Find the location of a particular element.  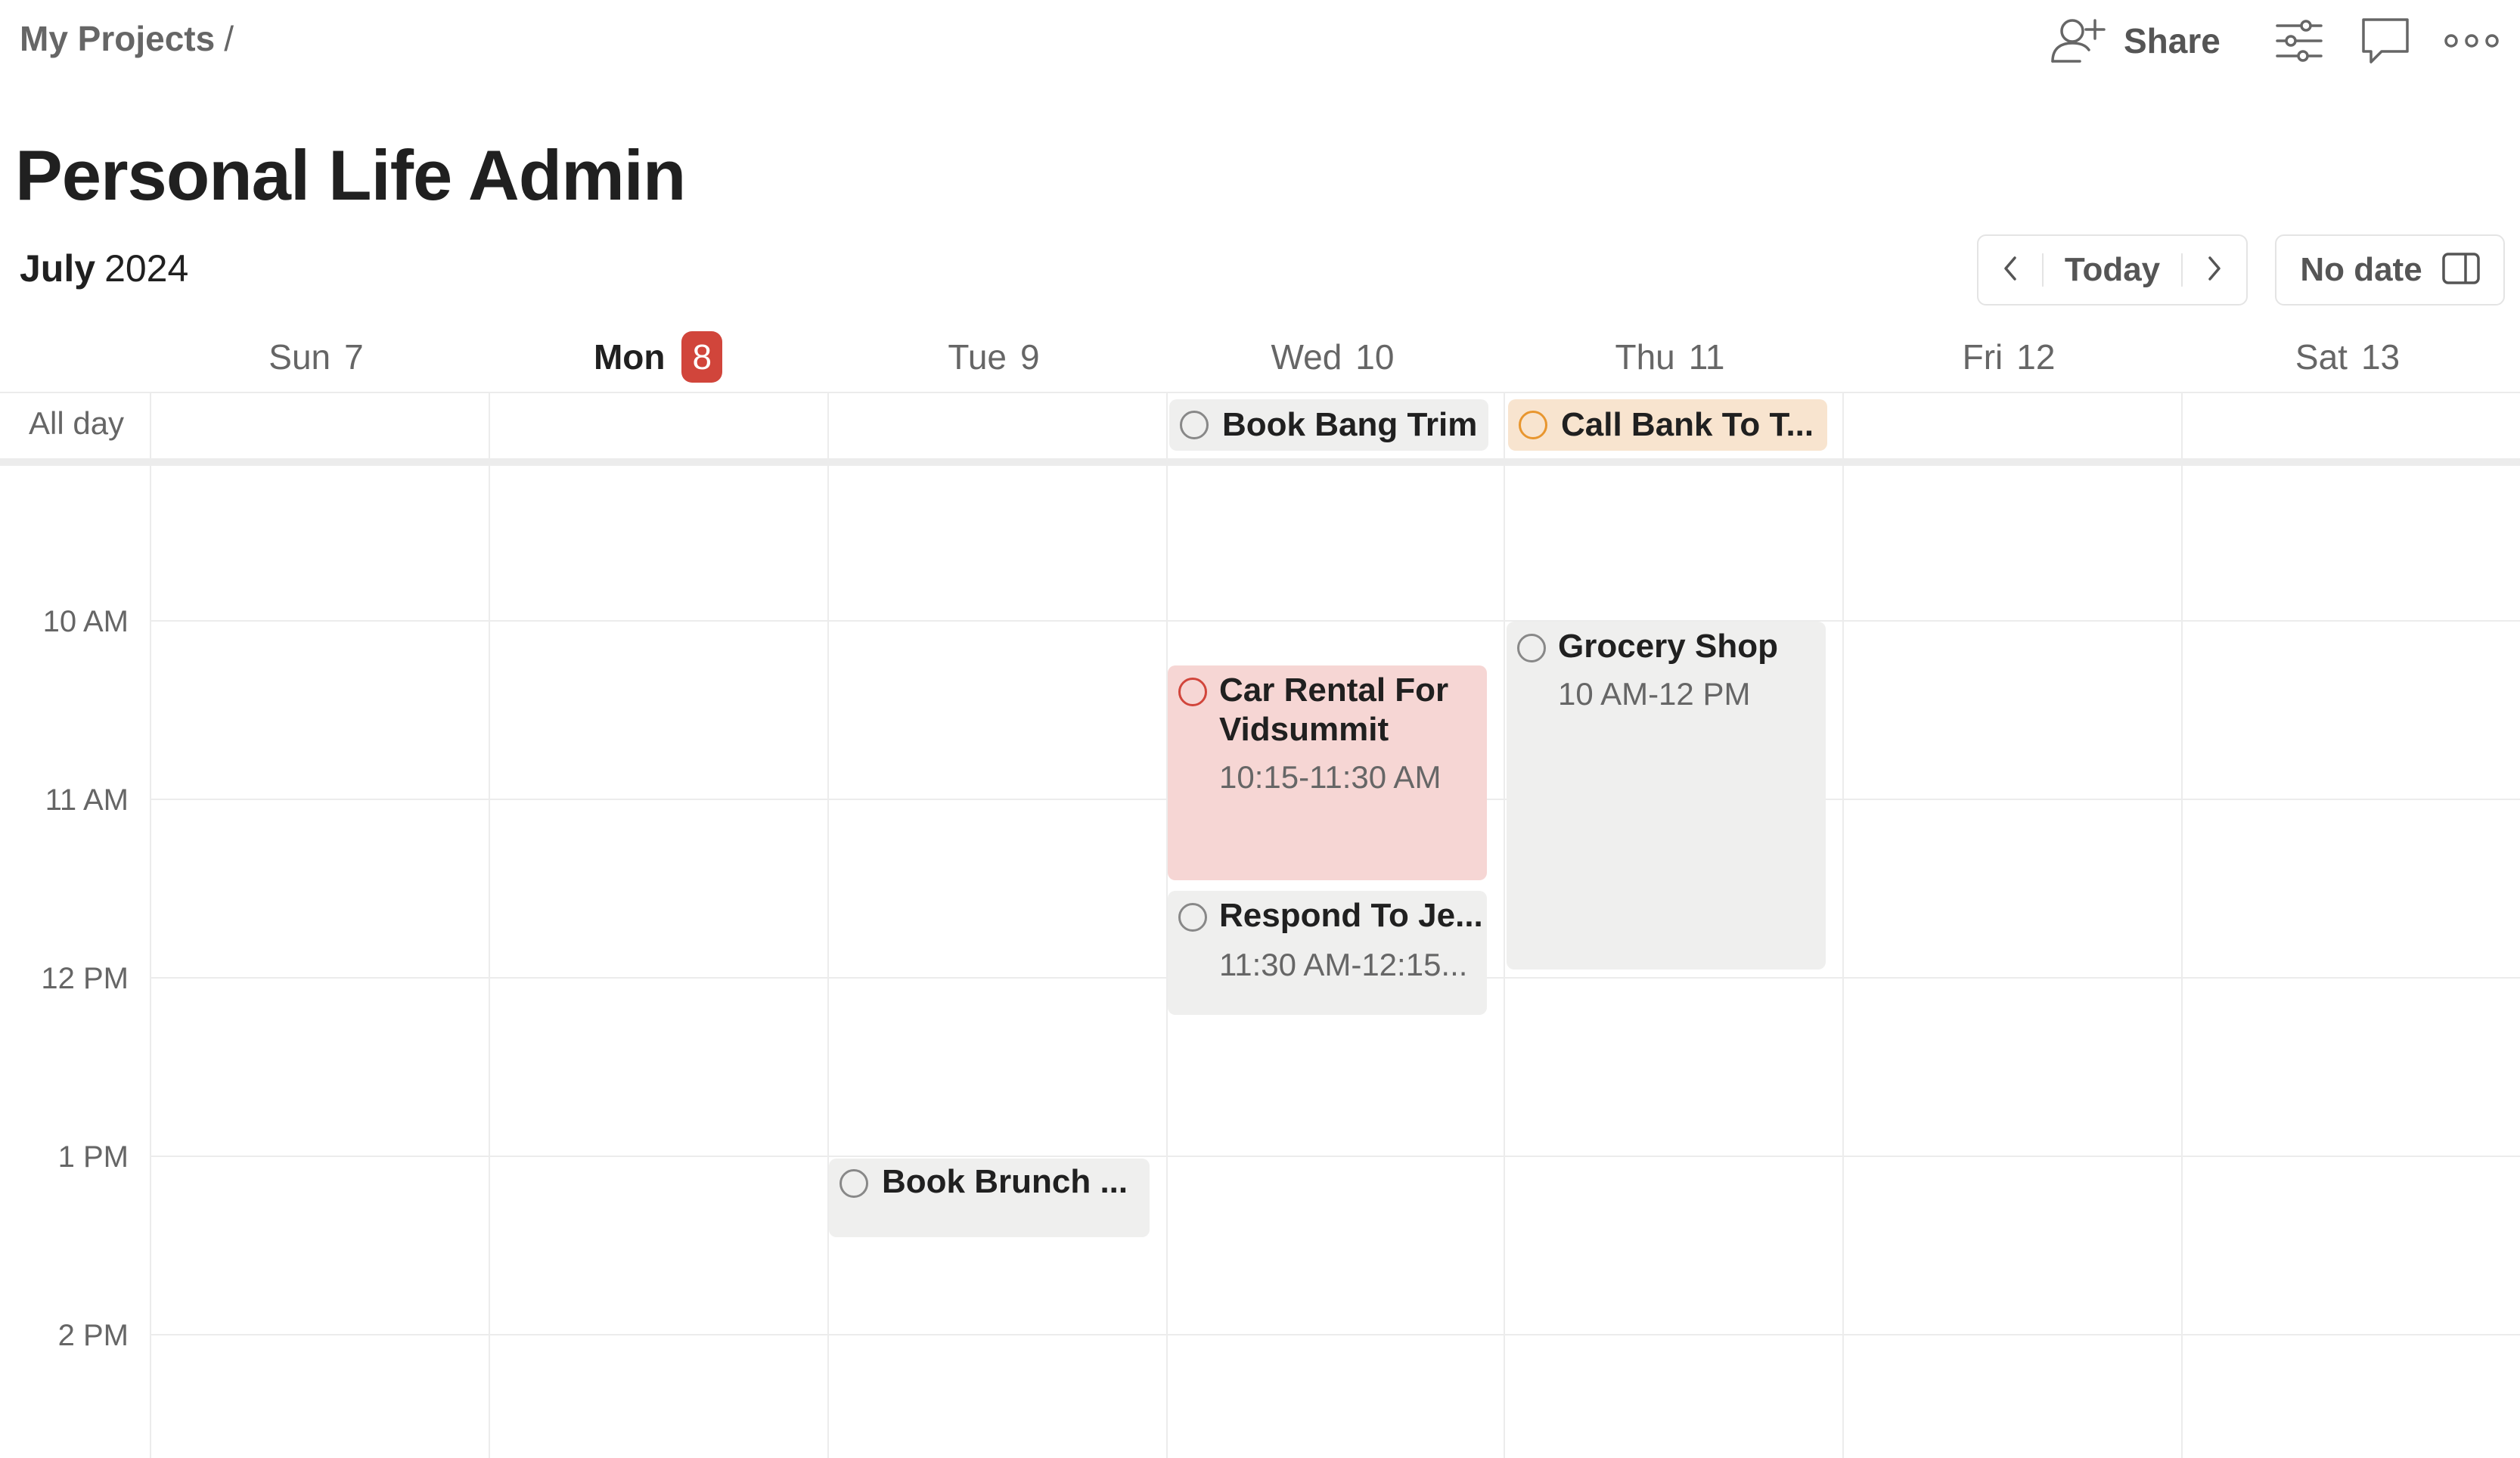

day-name: Thu is located at coordinates (1645, 357).